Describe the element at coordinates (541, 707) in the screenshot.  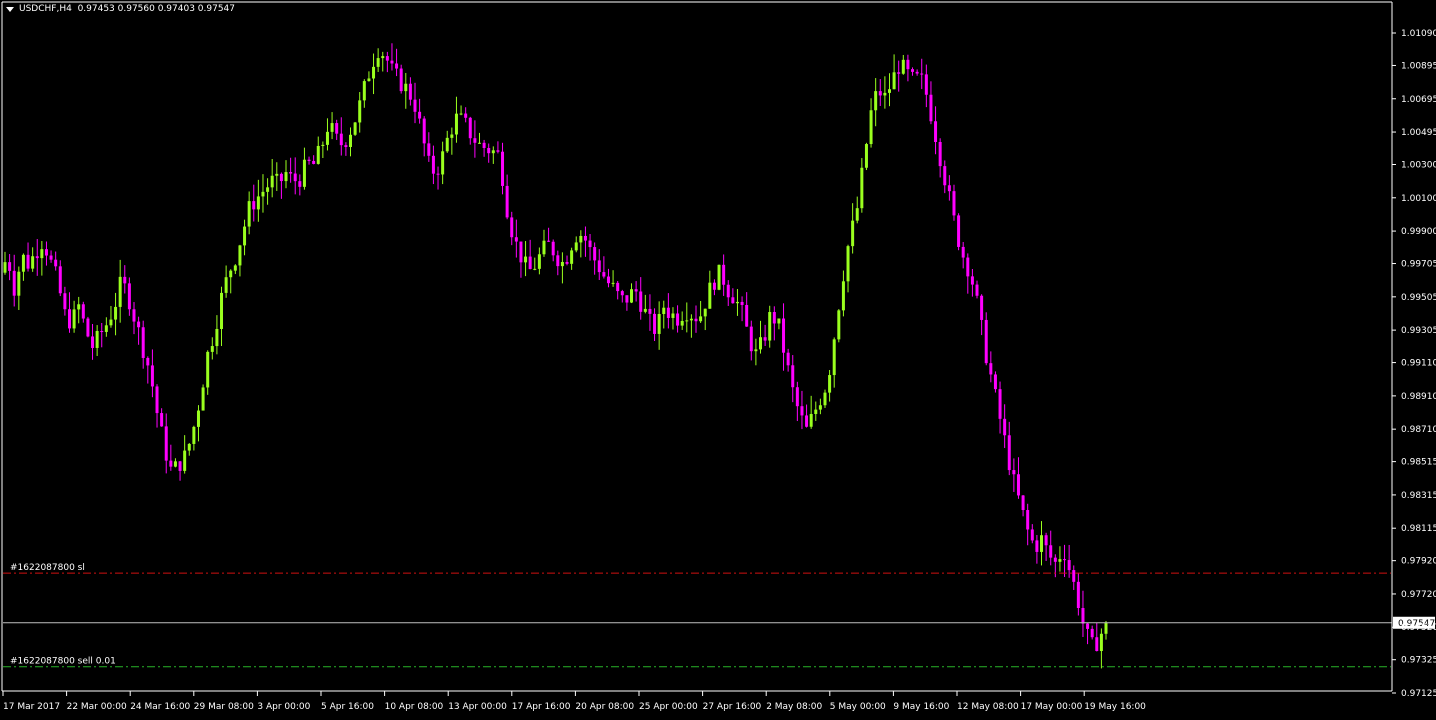
I see `time-tick-label: 17 Apr 16:00` at that location.